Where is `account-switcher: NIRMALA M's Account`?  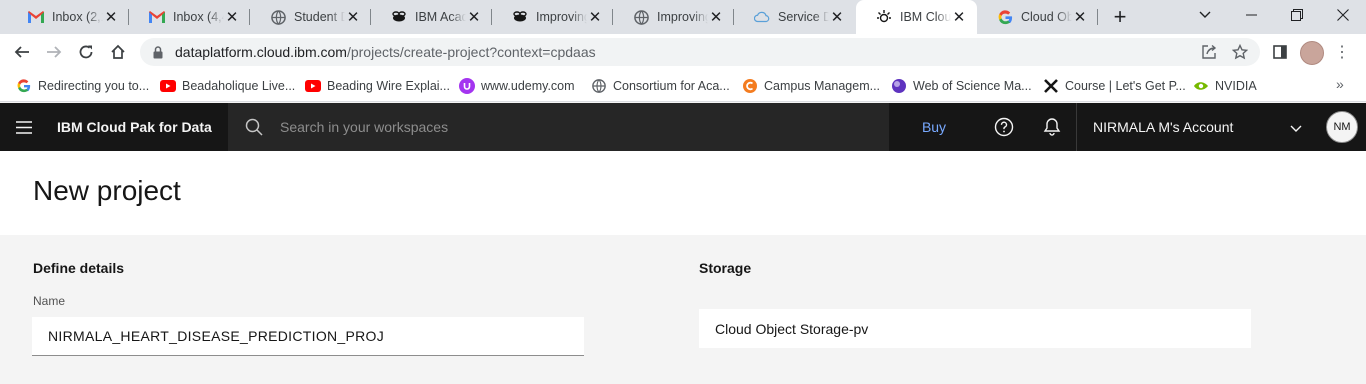
account-switcher: NIRMALA M's Account is located at coordinates (1196, 127).